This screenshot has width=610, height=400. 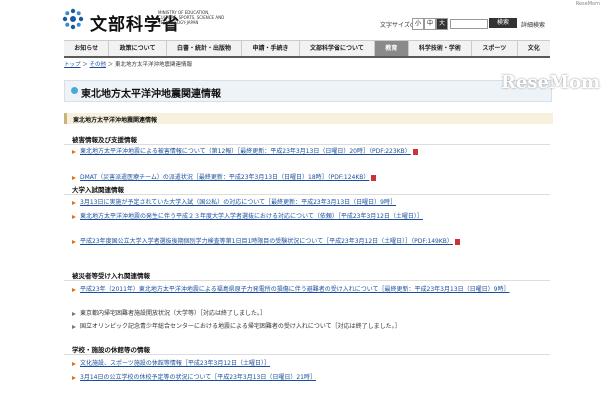 I want to click on nav-item-culture: 文化, so click(x=534, y=48).